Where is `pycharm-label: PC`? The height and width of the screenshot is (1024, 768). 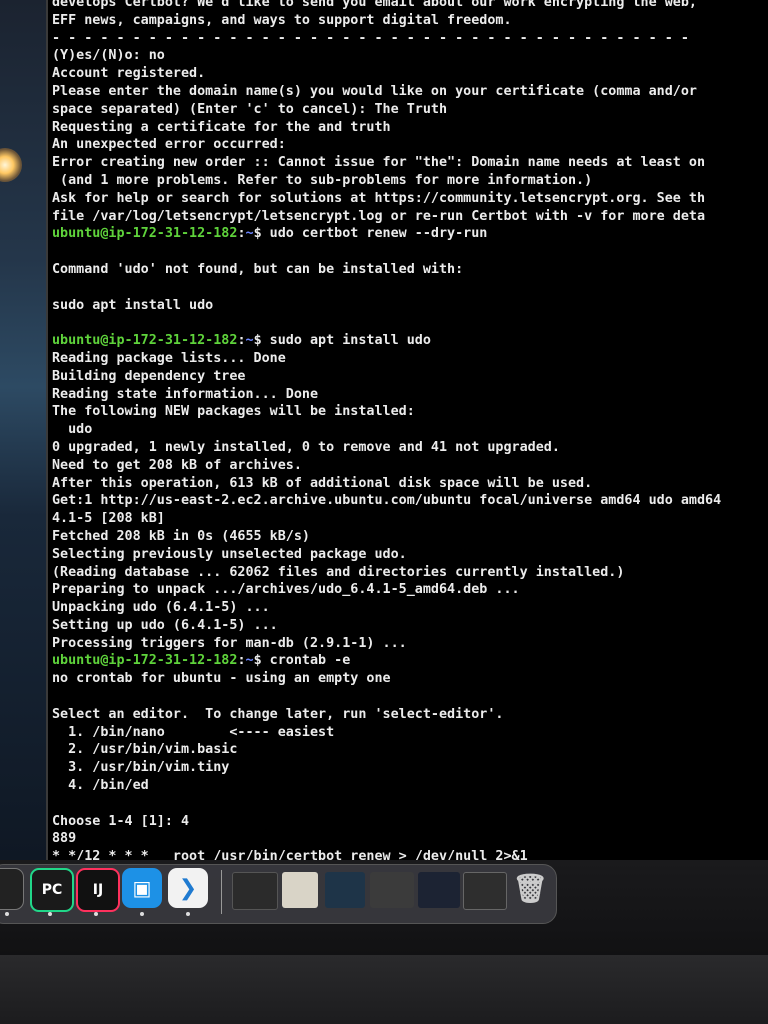
pycharm-label: PC is located at coordinates (52, 890).